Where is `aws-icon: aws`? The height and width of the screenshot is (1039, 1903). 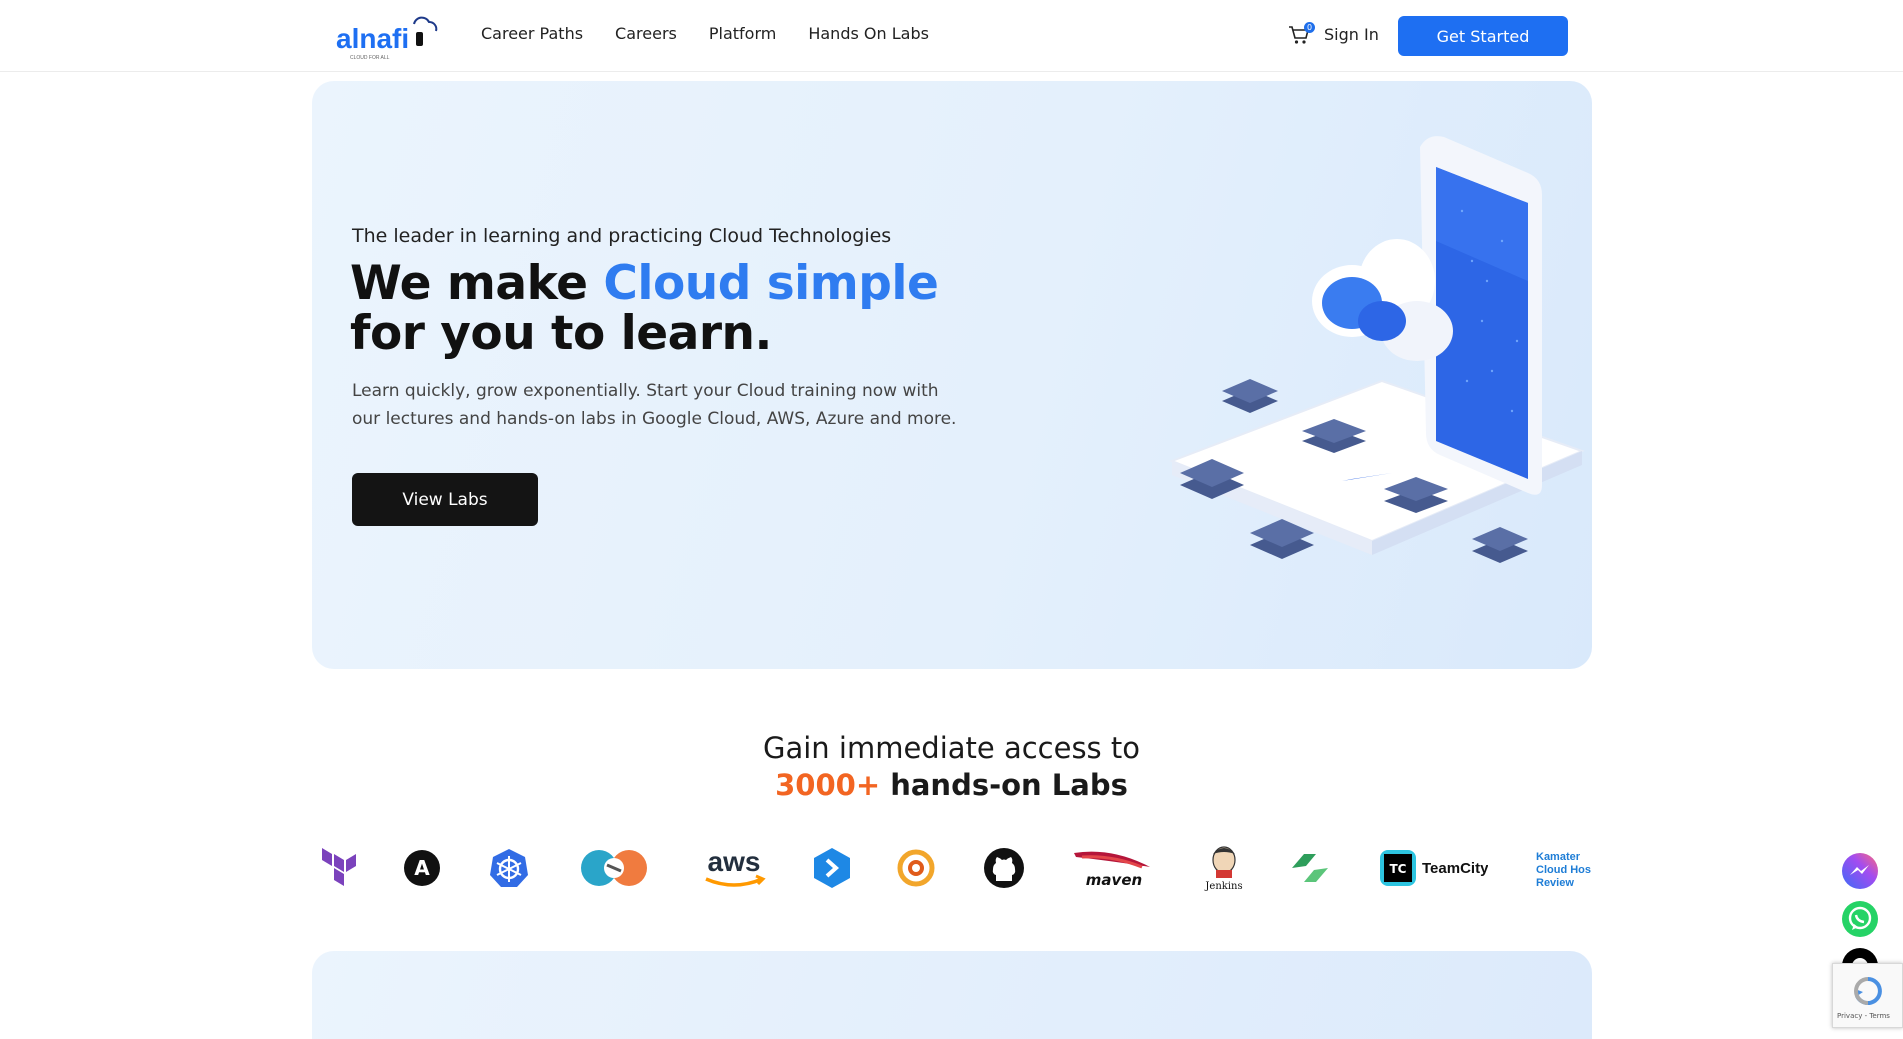
aws-icon: aws is located at coordinates (734, 868).